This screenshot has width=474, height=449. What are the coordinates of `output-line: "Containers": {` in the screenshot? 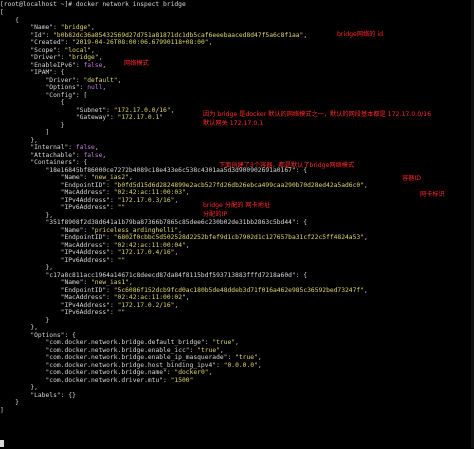 It's located at (59, 162).